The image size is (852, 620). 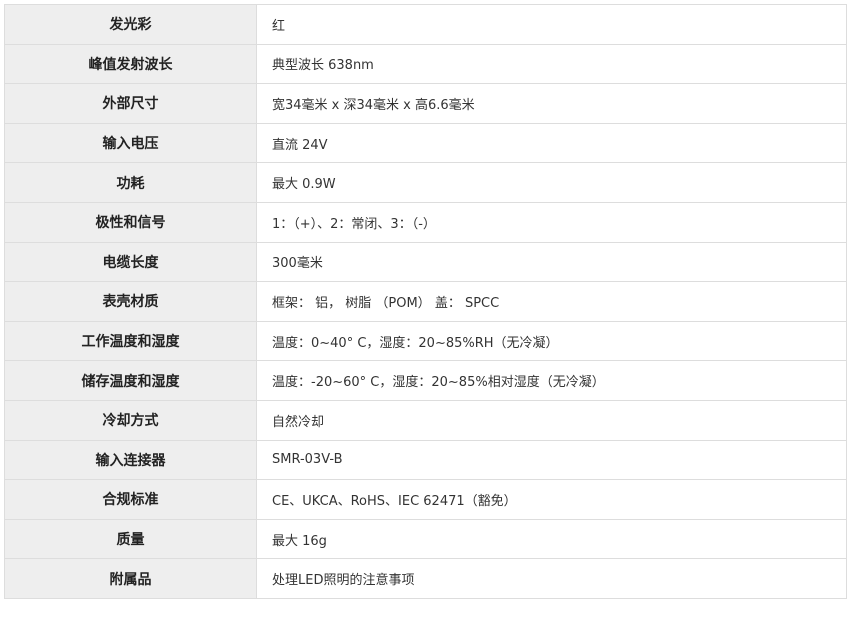 I want to click on table-row: 电缆长度 300毫米, so click(x=425, y=262).